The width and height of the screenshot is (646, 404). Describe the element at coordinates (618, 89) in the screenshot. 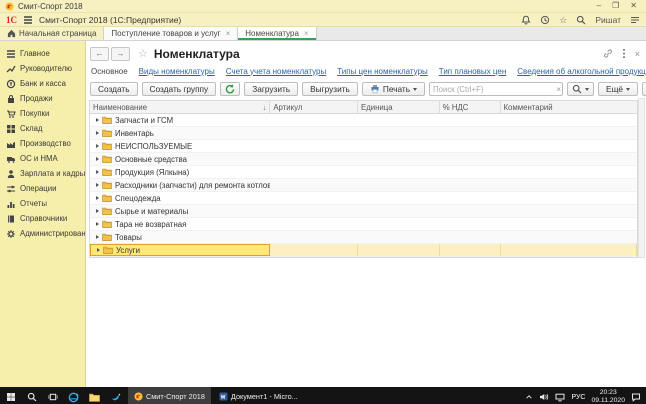

I see `more-button: Ещё` at that location.